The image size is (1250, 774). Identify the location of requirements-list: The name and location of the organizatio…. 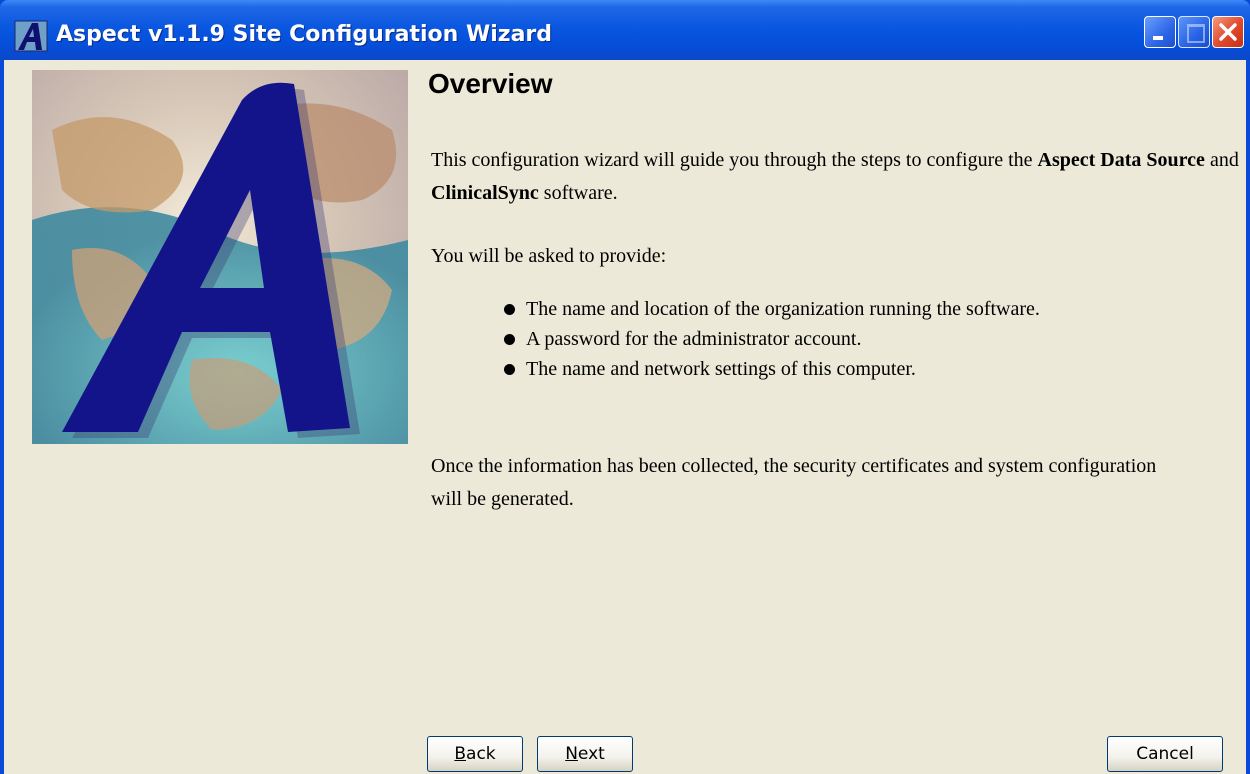
(770, 339).